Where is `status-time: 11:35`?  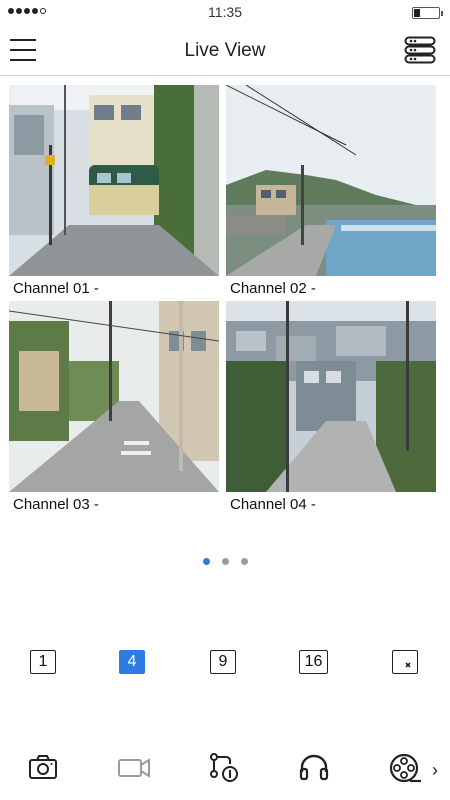 status-time: 11:35 is located at coordinates (225, 12).